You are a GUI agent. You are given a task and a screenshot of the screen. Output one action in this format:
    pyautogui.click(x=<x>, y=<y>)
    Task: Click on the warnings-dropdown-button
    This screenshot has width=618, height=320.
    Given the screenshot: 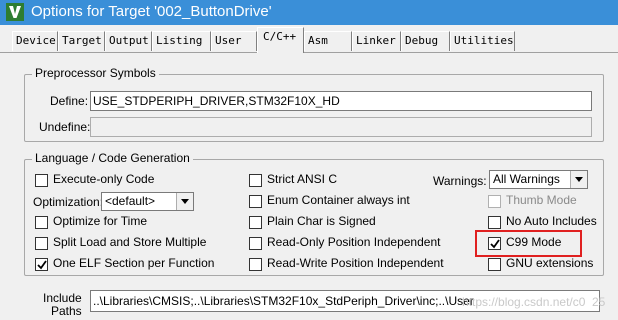 What is the action you would take?
    pyautogui.click(x=578, y=179)
    